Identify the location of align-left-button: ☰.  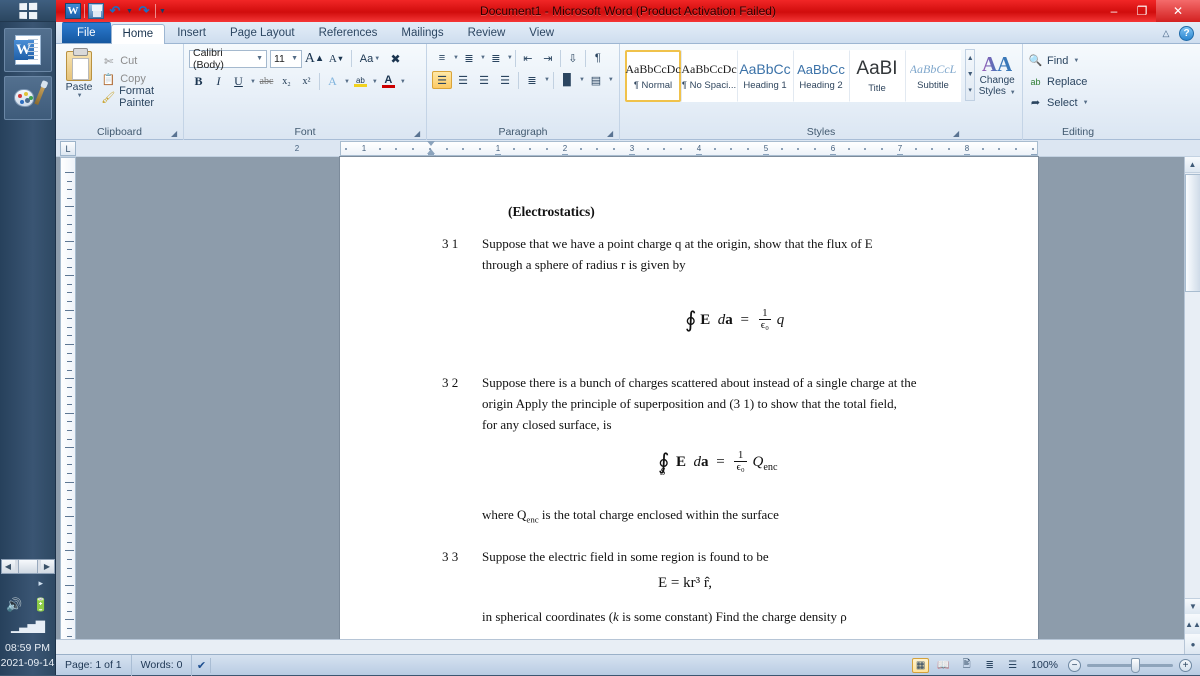
(442, 80).